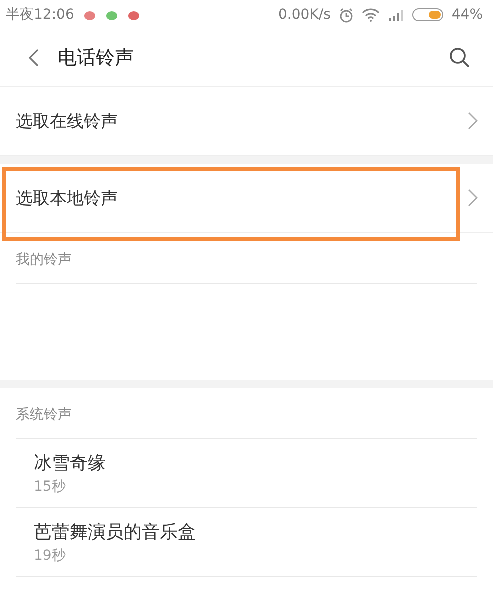 Image resolution: width=493 pixels, height=608 pixels. What do you see at coordinates (96, 58) in the screenshot?
I see `page-title: 电话铃声` at bounding box center [96, 58].